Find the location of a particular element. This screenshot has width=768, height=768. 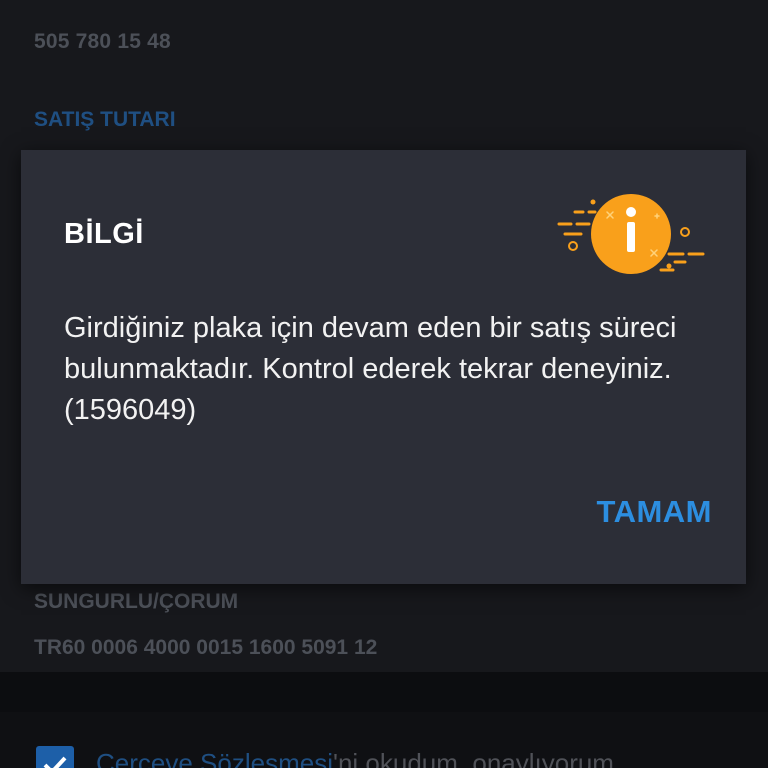

dialog-title: BİLGİ is located at coordinates (104, 234).